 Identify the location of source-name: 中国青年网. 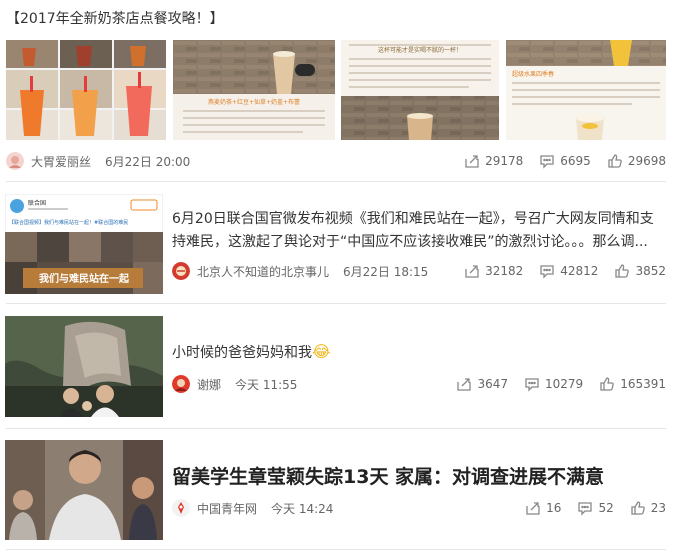
(227, 508).